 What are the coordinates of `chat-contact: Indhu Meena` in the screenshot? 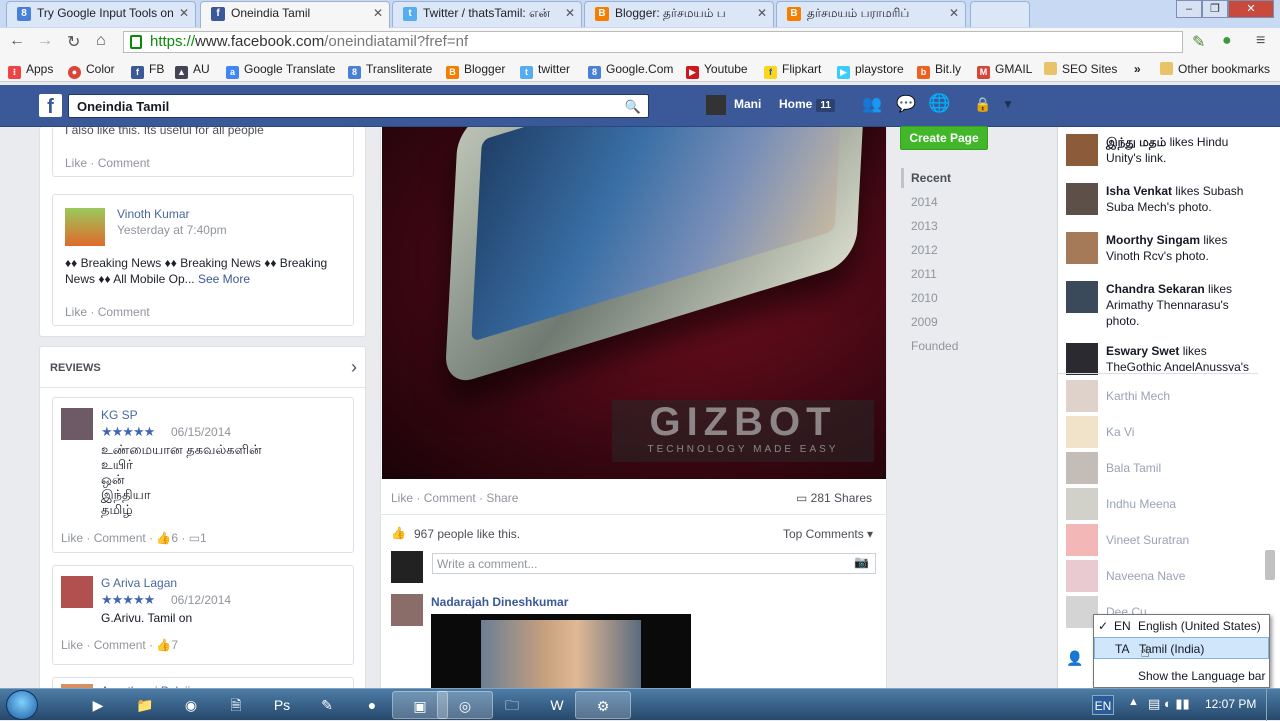 It's located at (1141, 504).